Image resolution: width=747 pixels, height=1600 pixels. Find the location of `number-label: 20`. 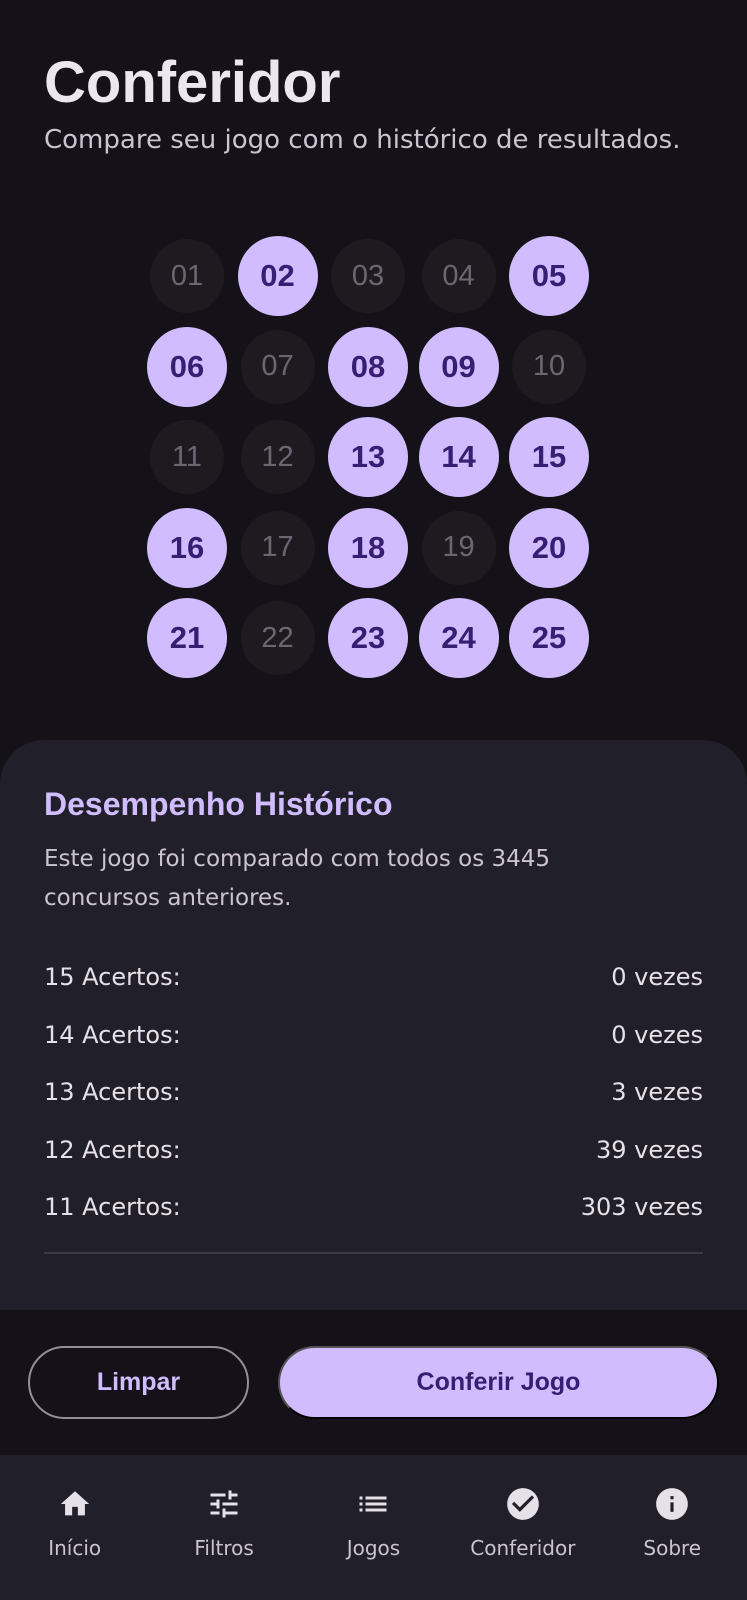

number-label: 20 is located at coordinates (549, 547).